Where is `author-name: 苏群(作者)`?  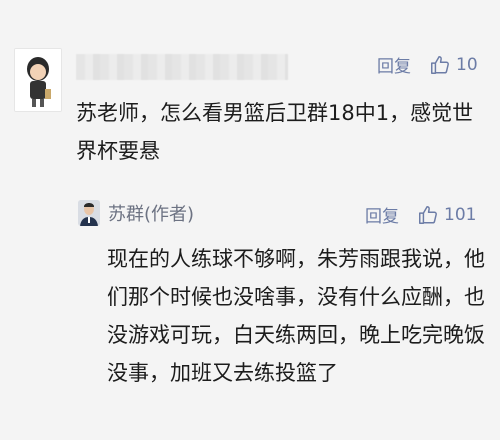
author-name: 苏群(作者) is located at coordinates (151, 213).